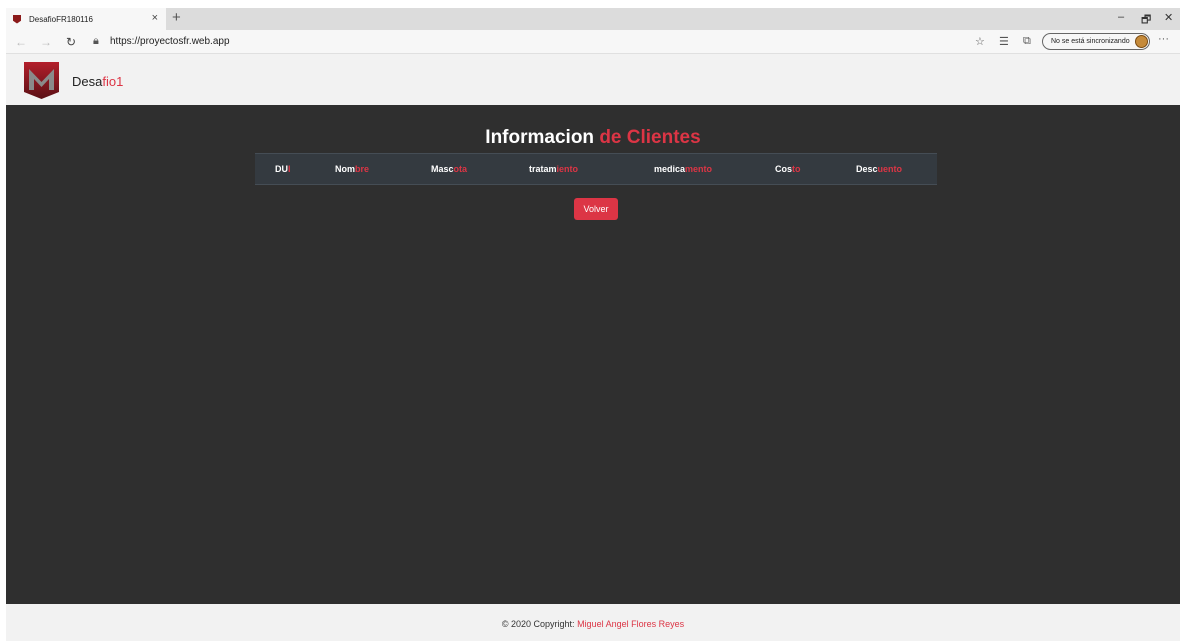 The image size is (1182, 643). Describe the element at coordinates (41, 80) in the screenshot. I see `site-logo-icon` at that location.